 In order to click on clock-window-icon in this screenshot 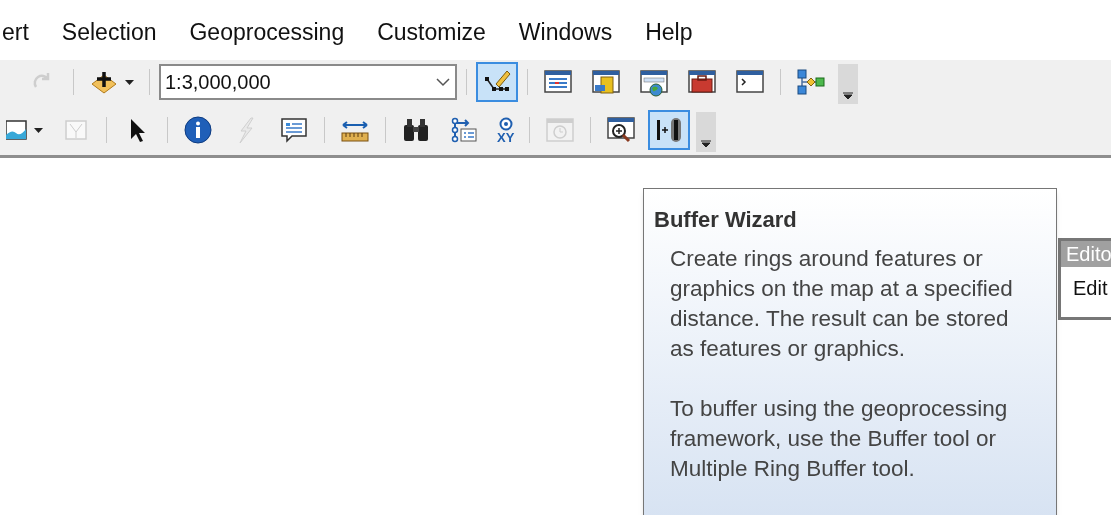, I will do `click(560, 130)`.